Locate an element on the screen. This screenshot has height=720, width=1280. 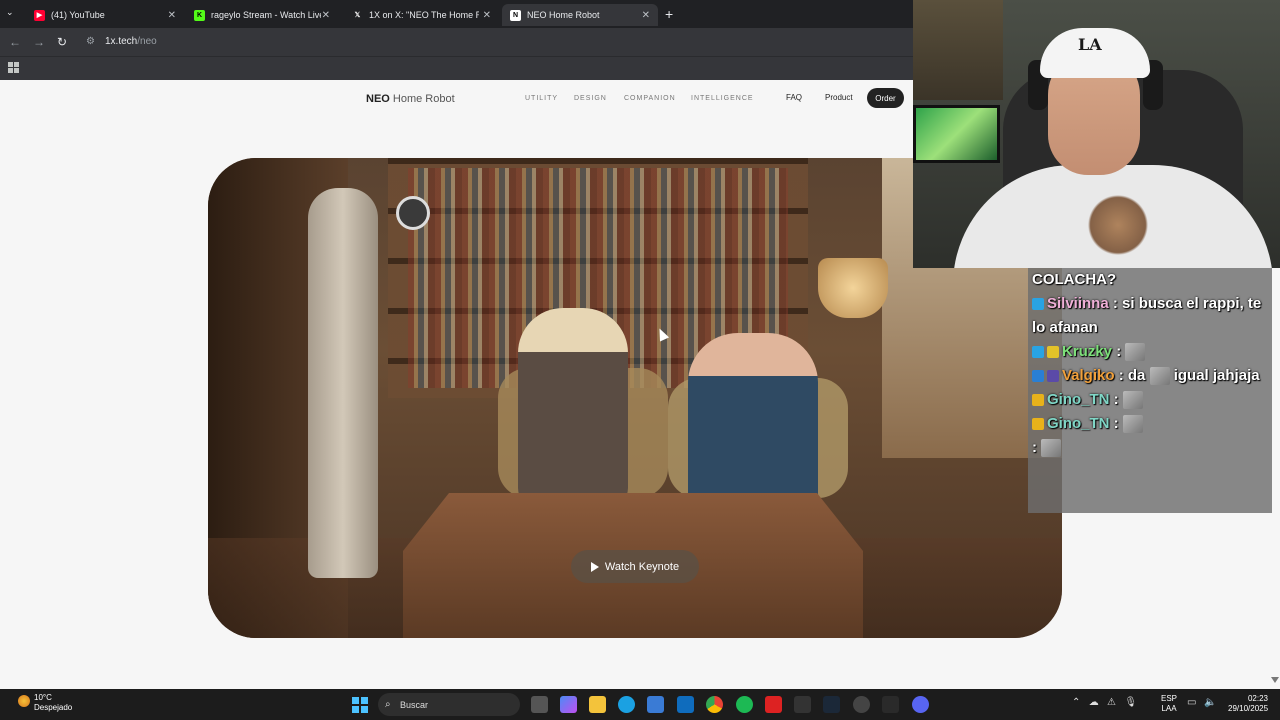
chat-username: Kruzky is located at coordinates (1087, 351).